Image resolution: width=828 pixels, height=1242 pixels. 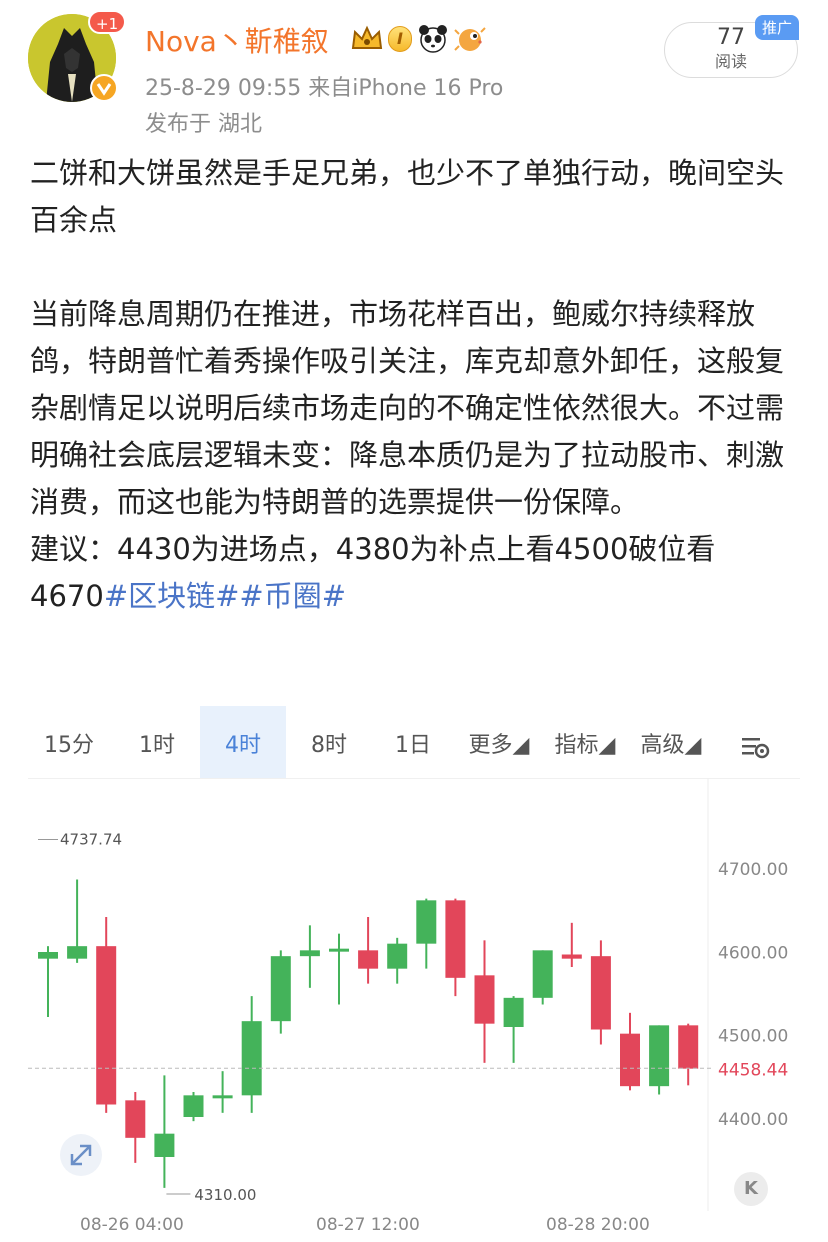 What do you see at coordinates (368, 1225) in the screenshot?
I see `x-tick-label: 08-27 12:00` at bounding box center [368, 1225].